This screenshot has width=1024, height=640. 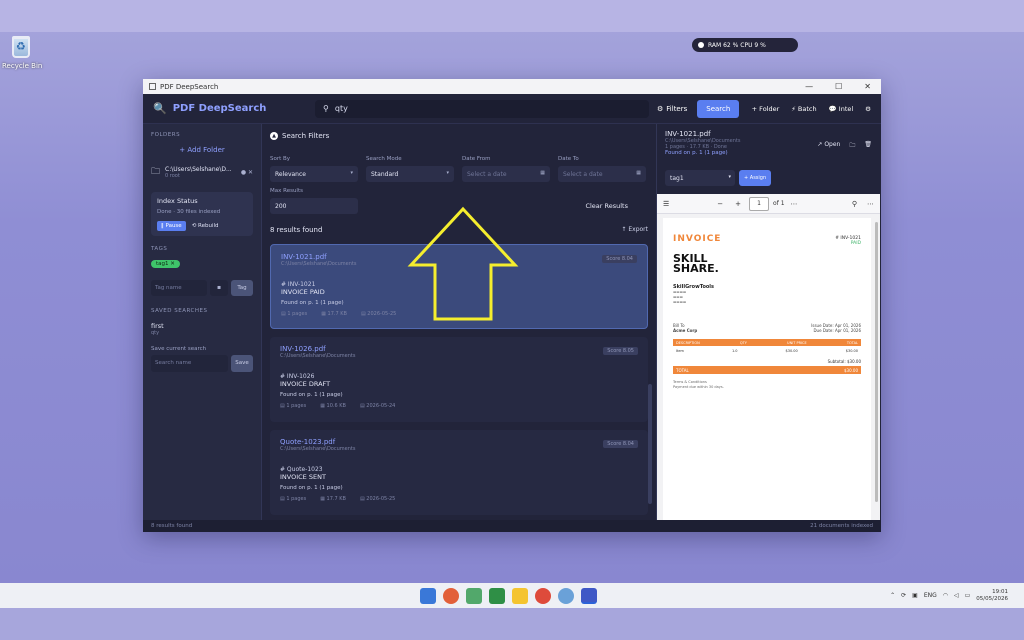 I want to click on invoice-total-bar: TOTAL $30.00, so click(x=767, y=370).